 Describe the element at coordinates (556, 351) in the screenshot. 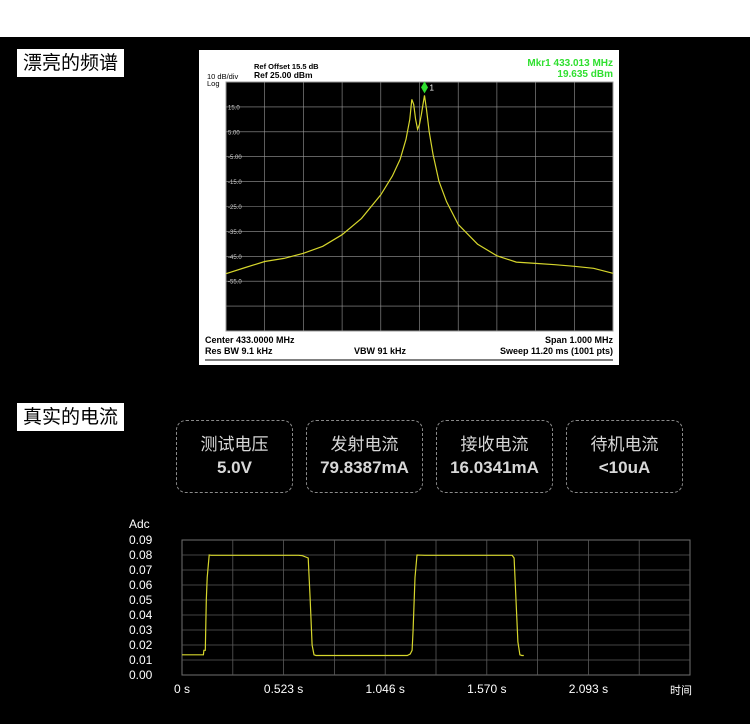

I see `sweep-label: Sweep 11.20 ms (1001 pts)` at that location.